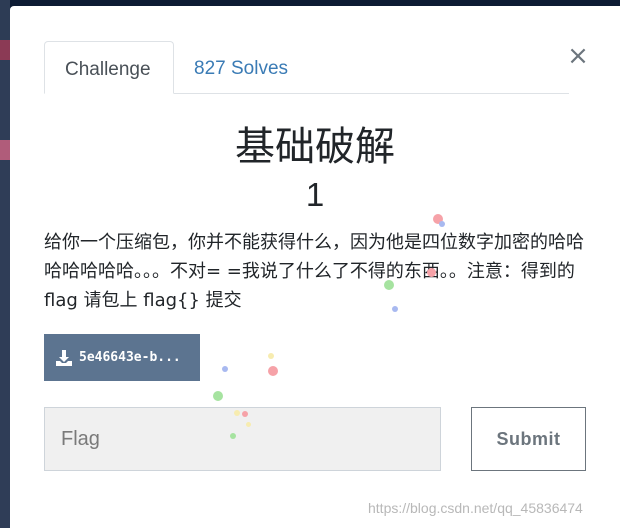 The width and height of the screenshot is (620, 528). I want to click on tab-solves: 827 Solves, so click(241, 67).